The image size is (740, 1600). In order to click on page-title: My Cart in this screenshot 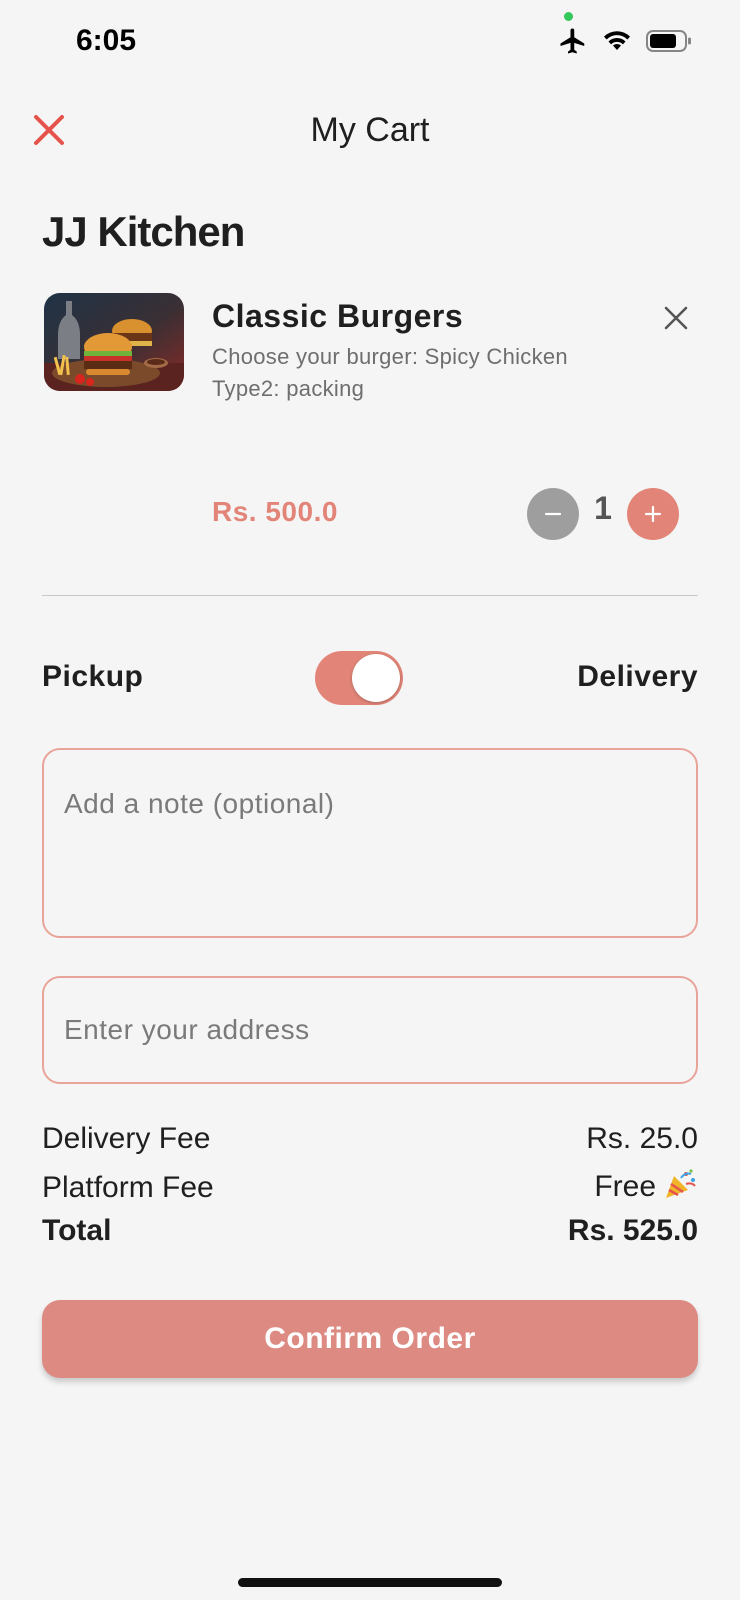, I will do `click(370, 130)`.